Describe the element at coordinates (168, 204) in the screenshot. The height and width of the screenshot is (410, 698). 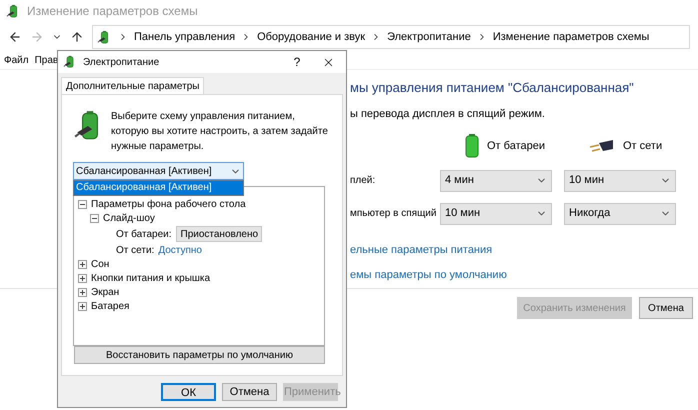
I see `tree-item: Параметры фона рабочего стола` at that location.